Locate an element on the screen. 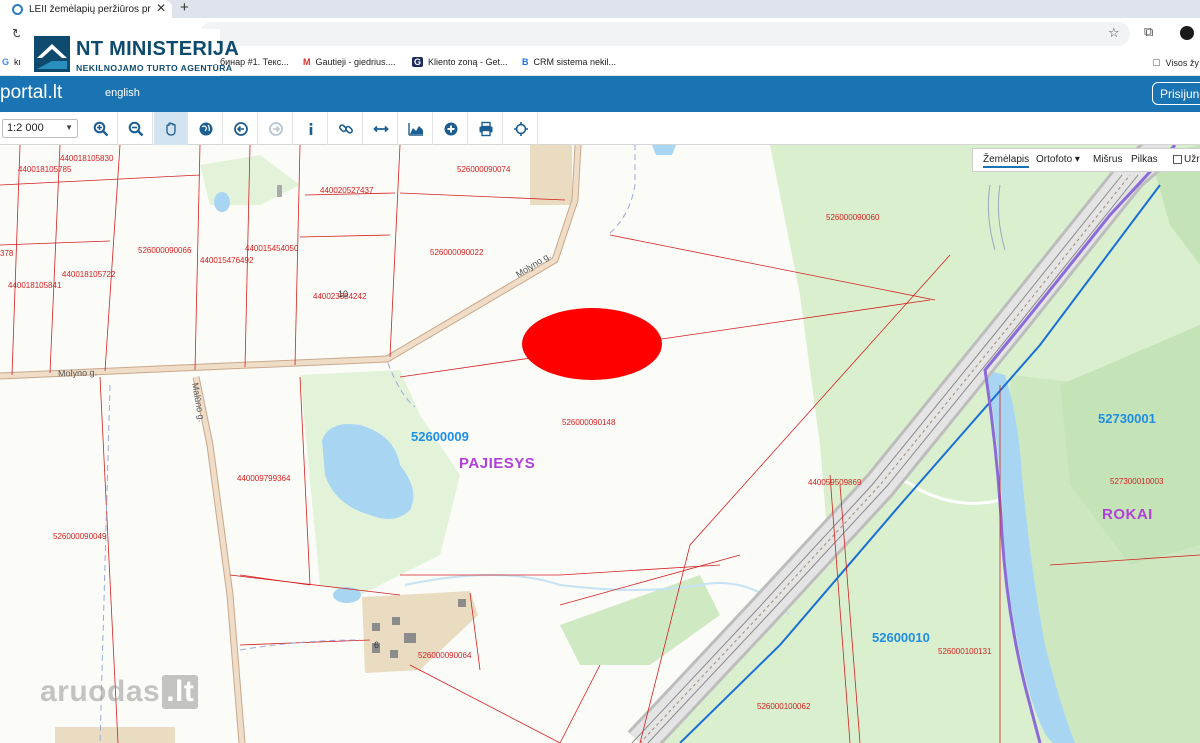 This screenshot has width=1200, height=743. browser-tab: LEII žemėlapių peržiūros prog ✕ is located at coordinates (86, 9).